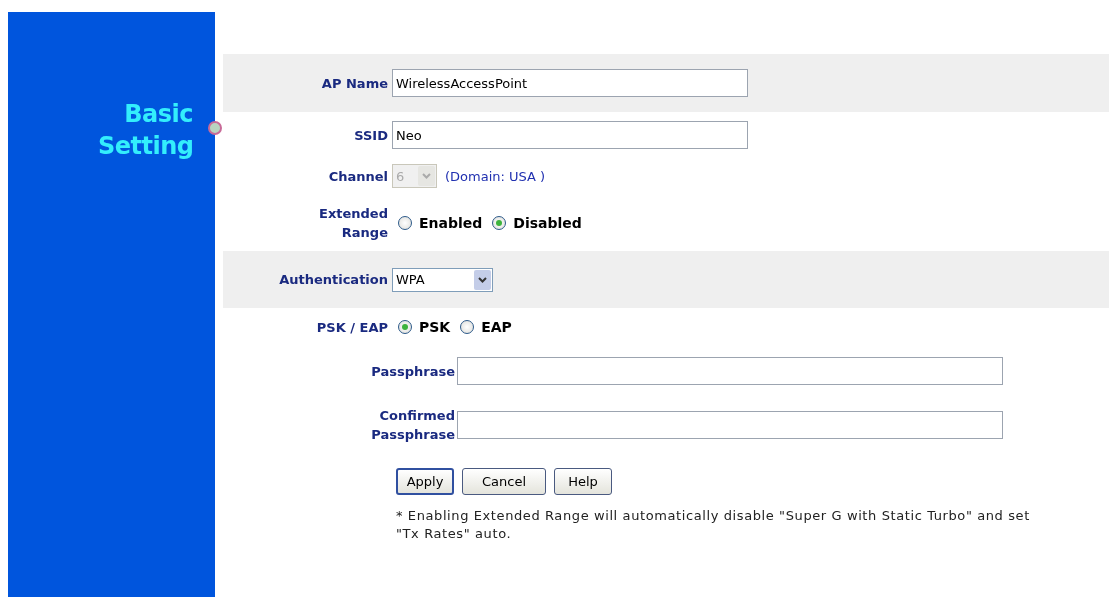  I want to click on form-button: Apply, so click(425, 481).